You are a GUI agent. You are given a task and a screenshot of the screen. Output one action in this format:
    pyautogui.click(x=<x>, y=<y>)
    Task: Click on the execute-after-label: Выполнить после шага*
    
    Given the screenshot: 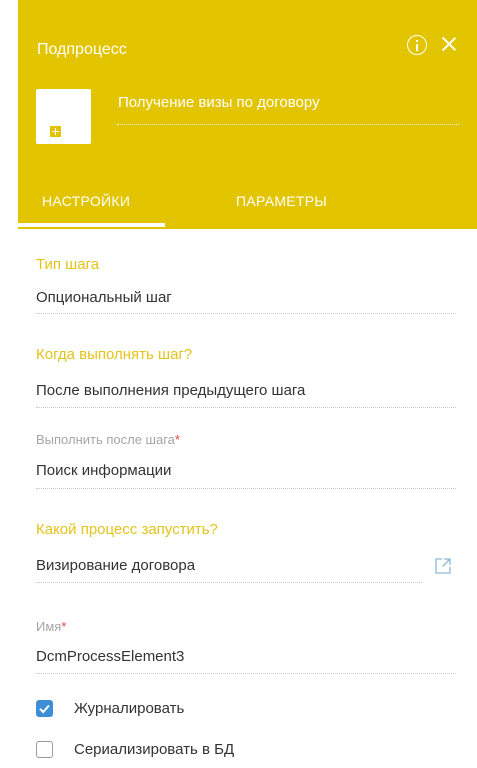 What is the action you would take?
    pyautogui.click(x=108, y=439)
    